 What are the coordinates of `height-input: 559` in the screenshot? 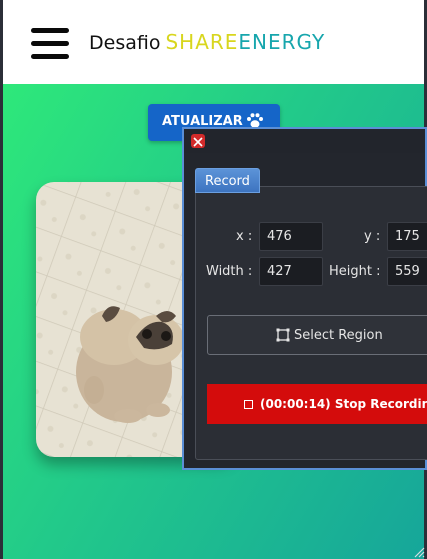 It's located at (407, 271).